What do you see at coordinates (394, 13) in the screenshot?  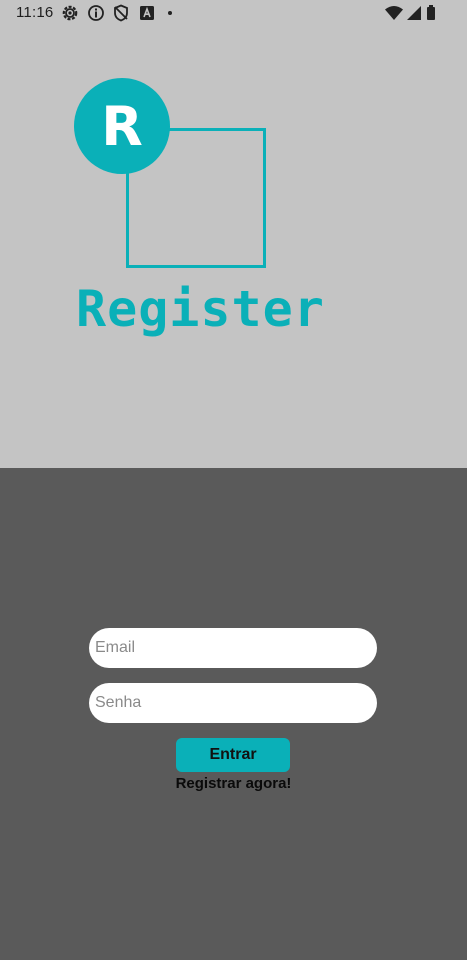 I see `wifi-icon` at bounding box center [394, 13].